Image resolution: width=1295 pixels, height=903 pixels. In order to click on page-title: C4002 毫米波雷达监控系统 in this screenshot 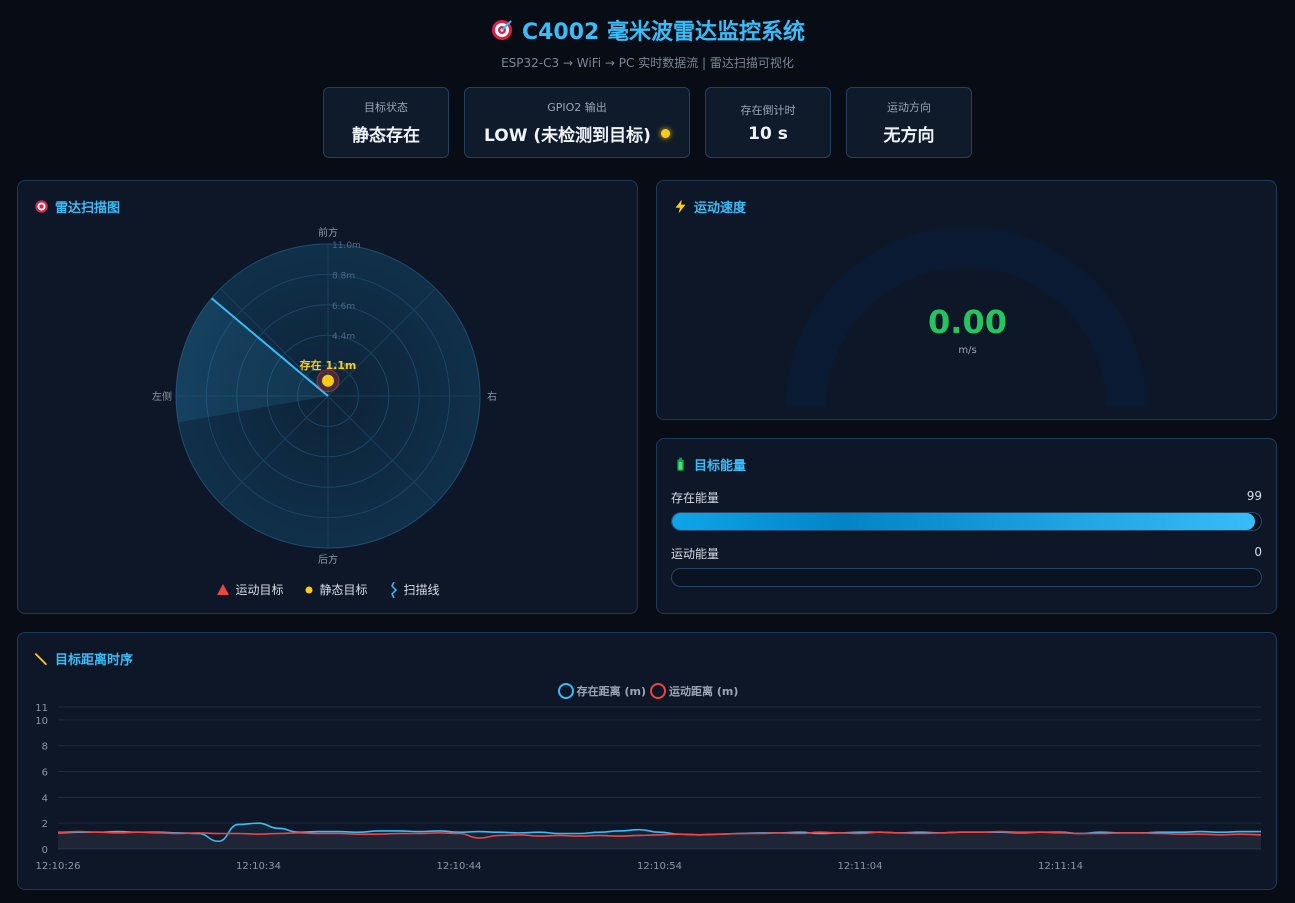, I will do `click(647, 30)`.